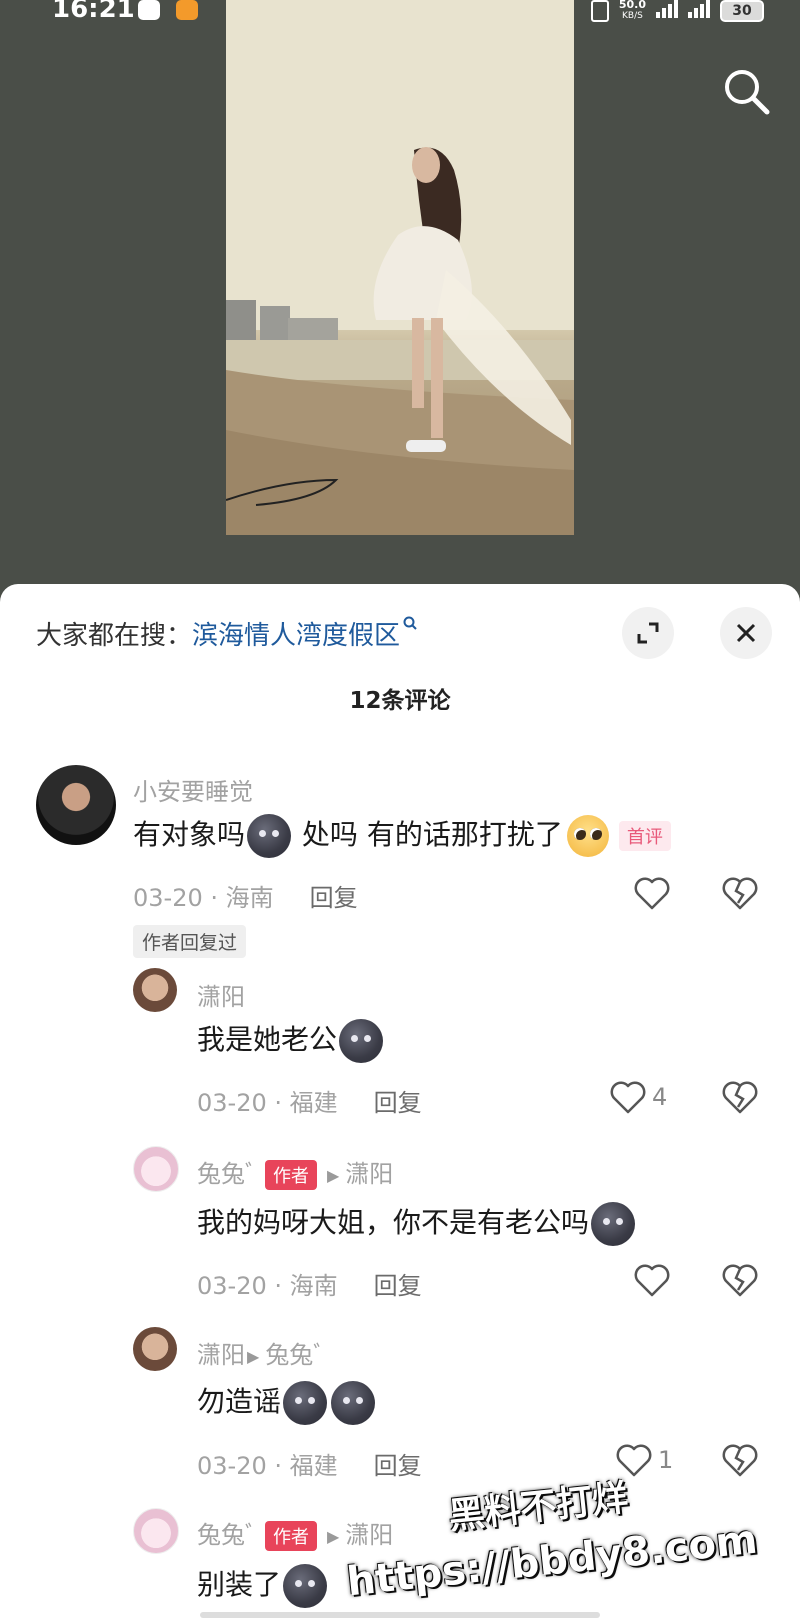  What do you see at coordinates (742, 11) in the screenshot?
I see `battery-indicator: 30` at bounding box center [742, 11].